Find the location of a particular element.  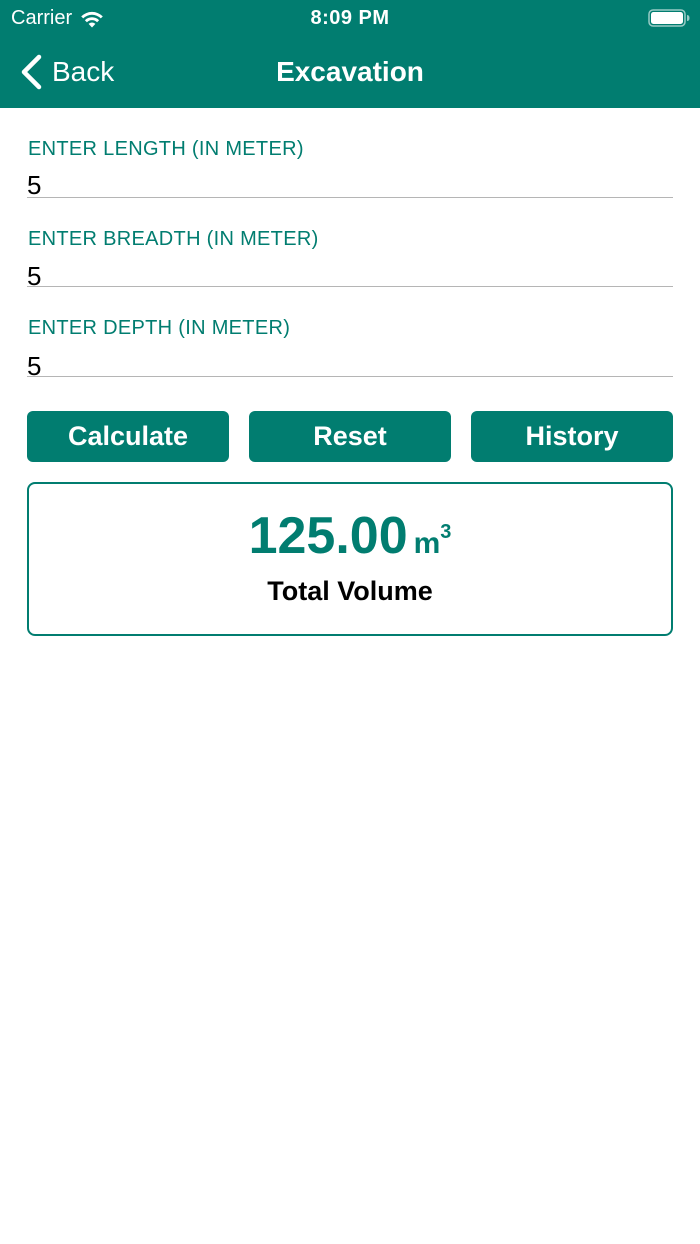

result-value: 125.00 is located at coordinates (328, 536).